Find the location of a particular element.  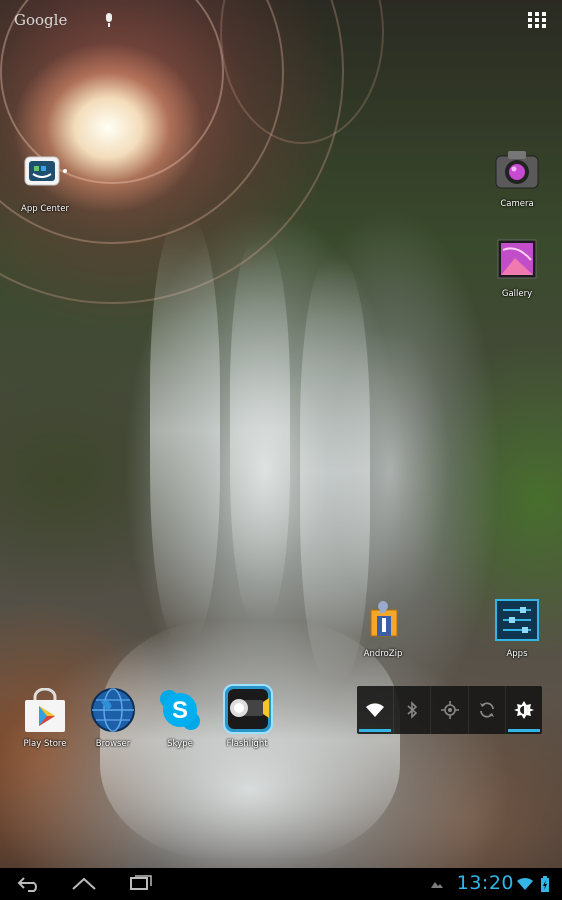

bluetooth-icon is located at coordinates (412, 710).